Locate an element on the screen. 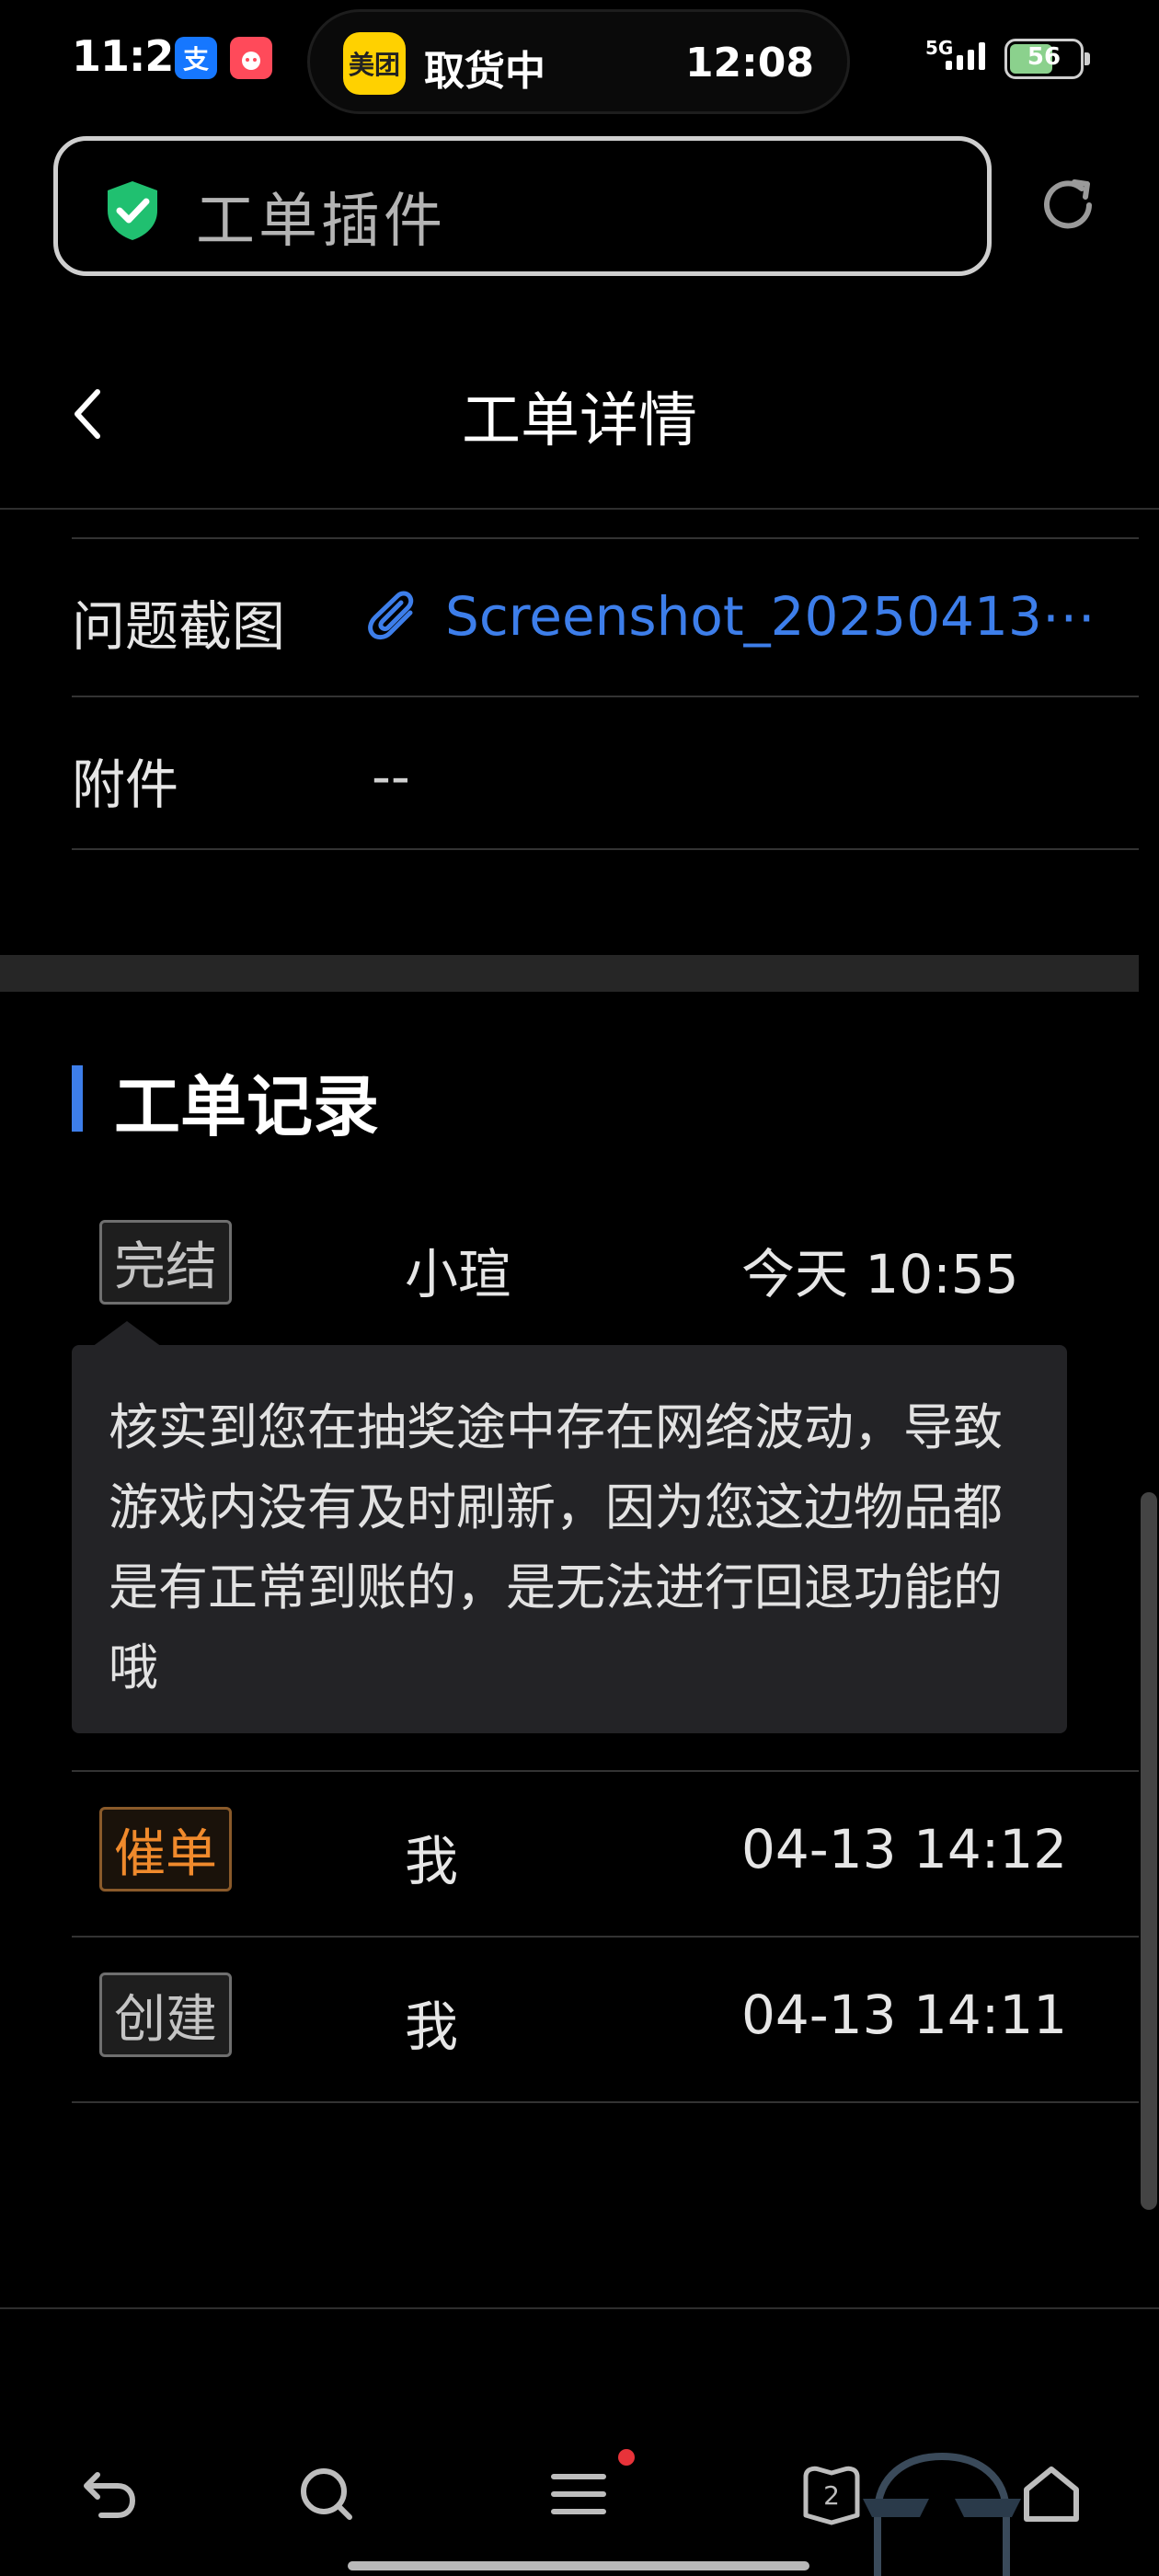  island-status-text: 取货中 is located at coordinates (484, 71).